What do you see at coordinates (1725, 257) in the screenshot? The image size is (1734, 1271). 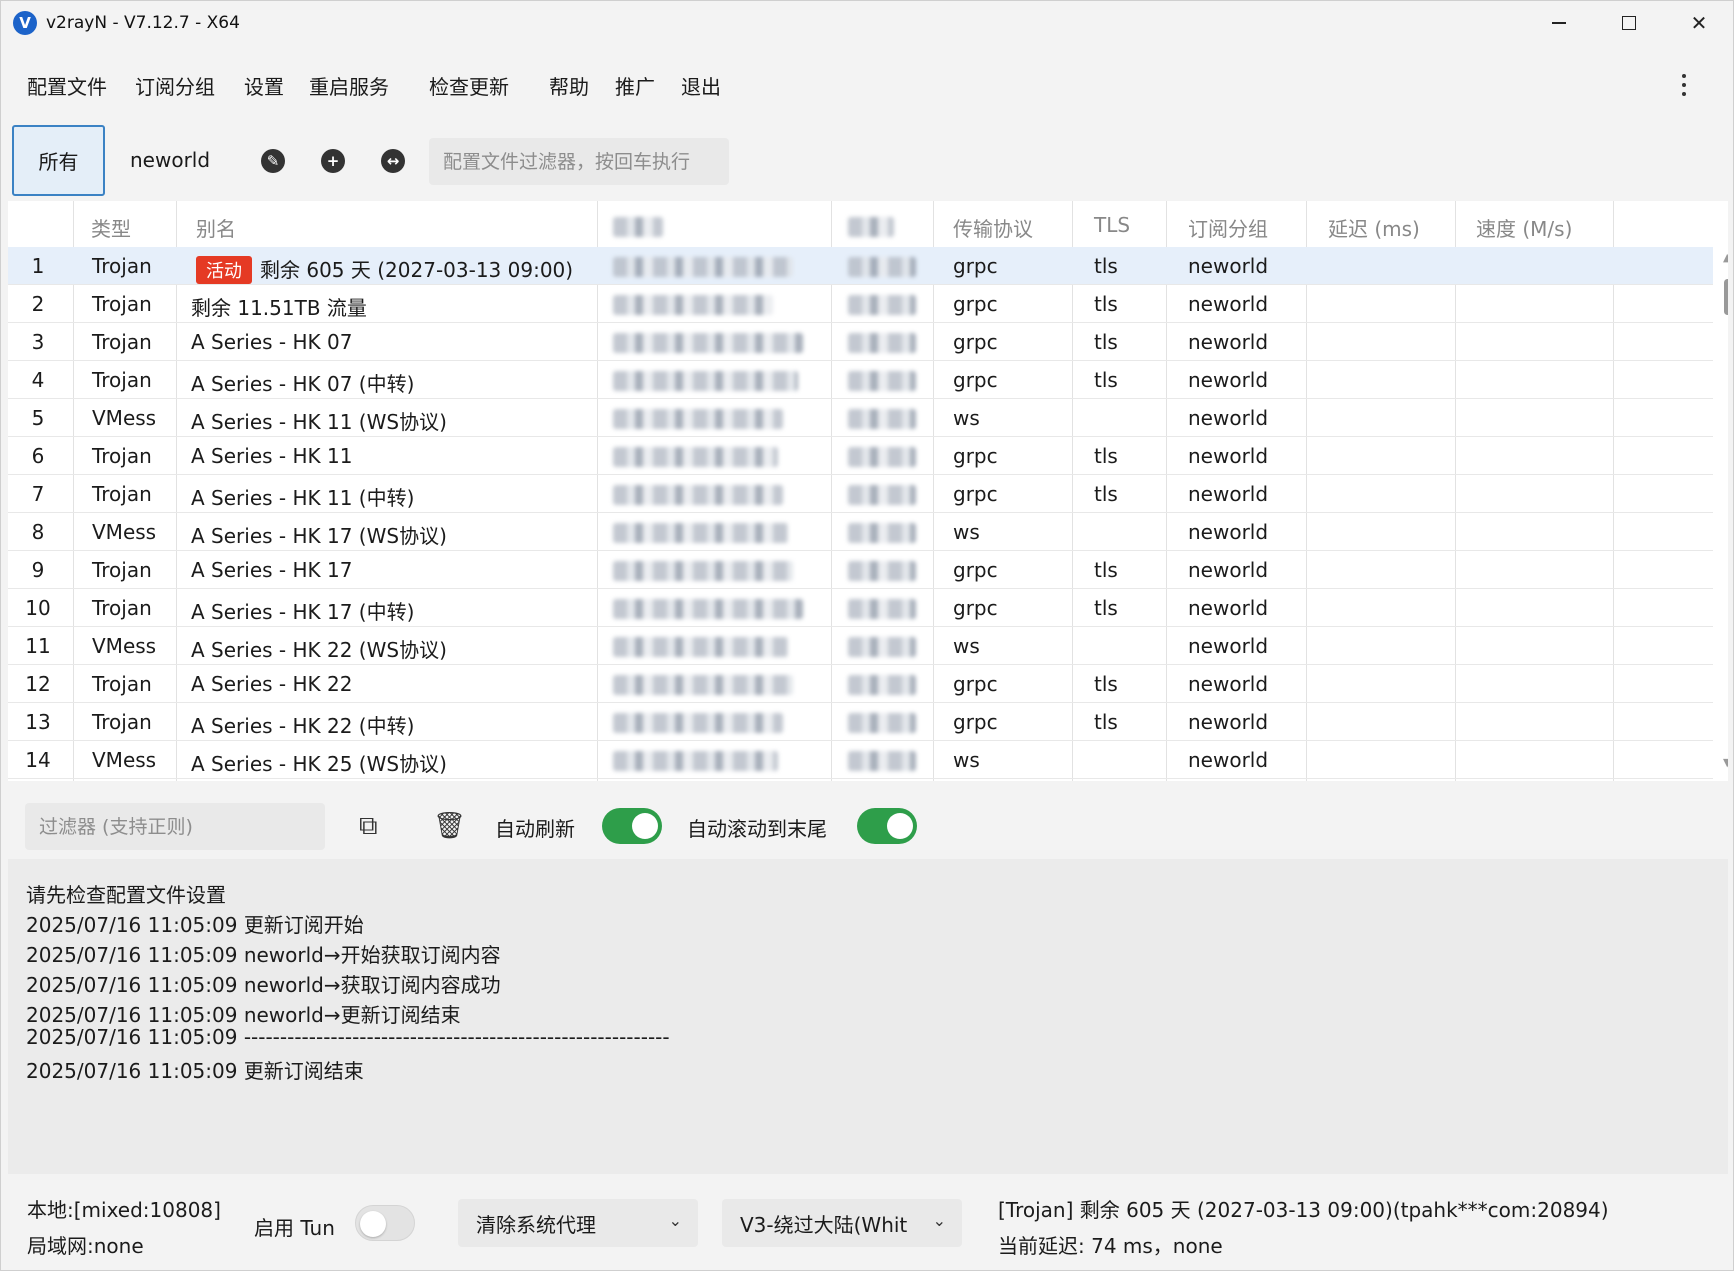 I see `scroll-up-icon: ▲` at bounding box center [1725, 257].